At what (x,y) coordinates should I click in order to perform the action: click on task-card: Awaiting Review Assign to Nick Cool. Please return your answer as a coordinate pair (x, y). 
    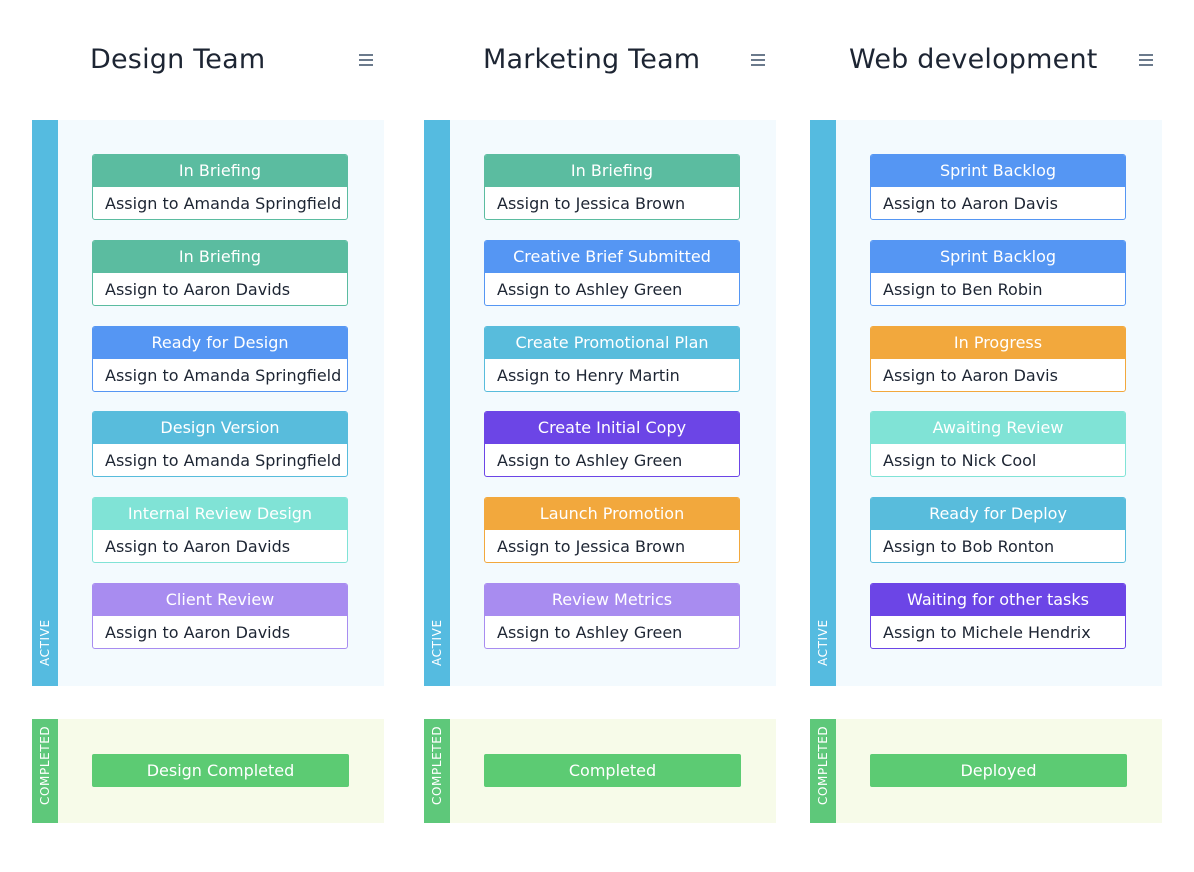
    Looking at the image, I should click on (998, 444).